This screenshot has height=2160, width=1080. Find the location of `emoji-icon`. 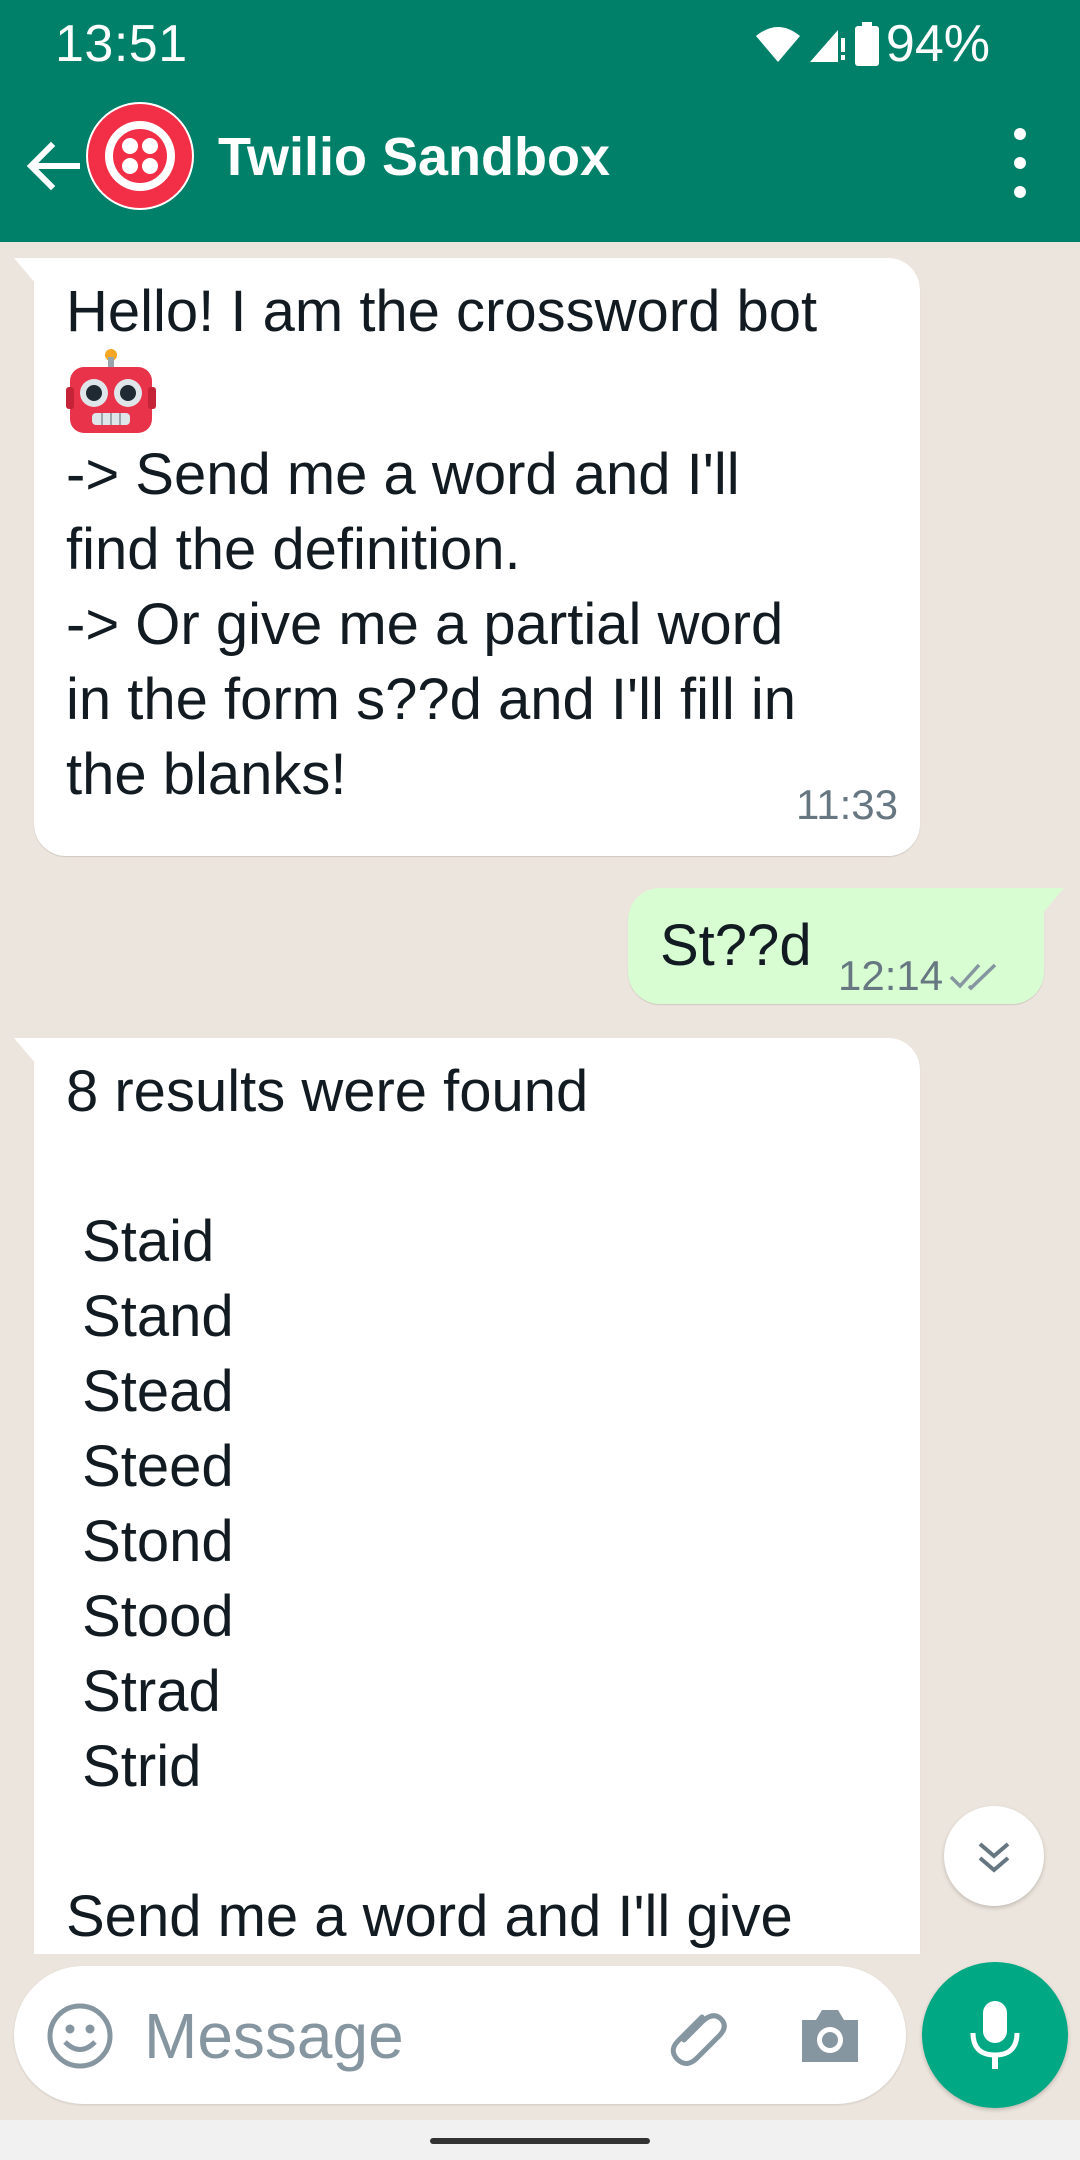

emoji-icon is located at coordinates (80, 2036).